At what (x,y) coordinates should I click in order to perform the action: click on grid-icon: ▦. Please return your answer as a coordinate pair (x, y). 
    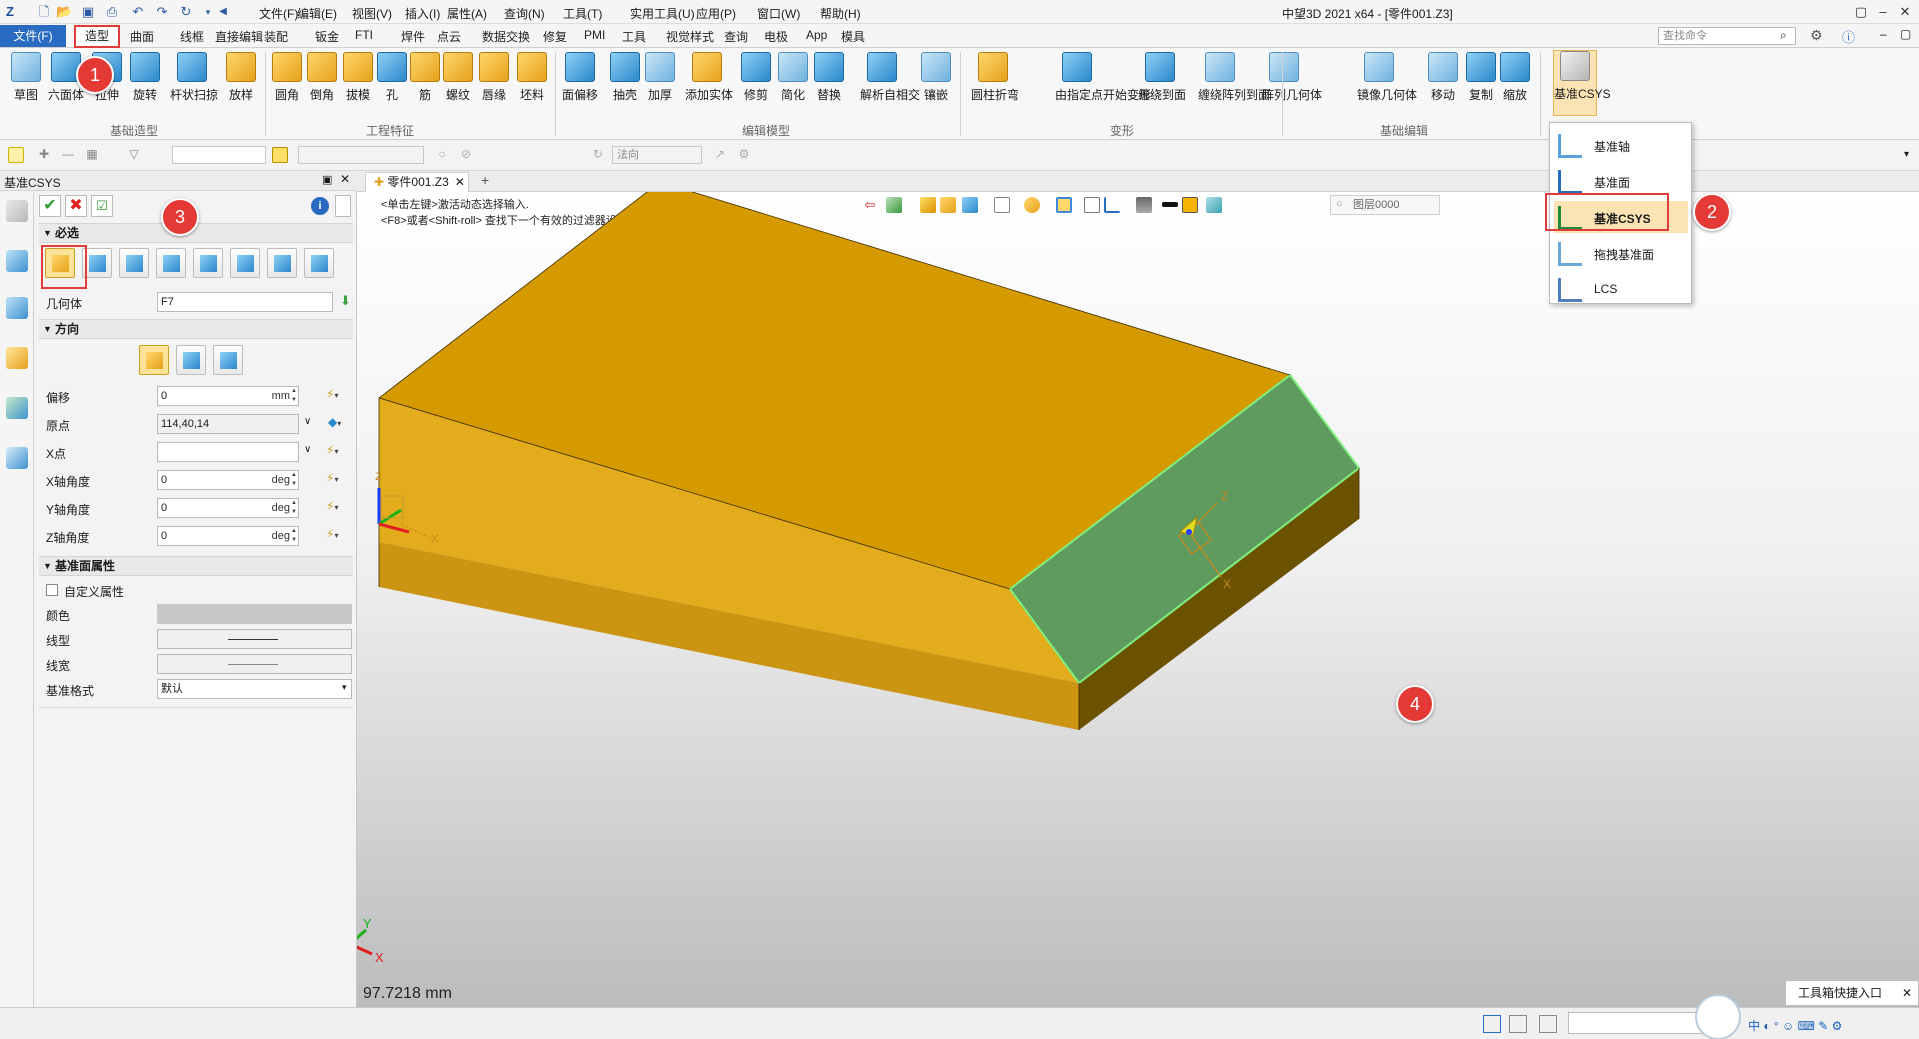
    Looking at the image, I should click on (92, 155).